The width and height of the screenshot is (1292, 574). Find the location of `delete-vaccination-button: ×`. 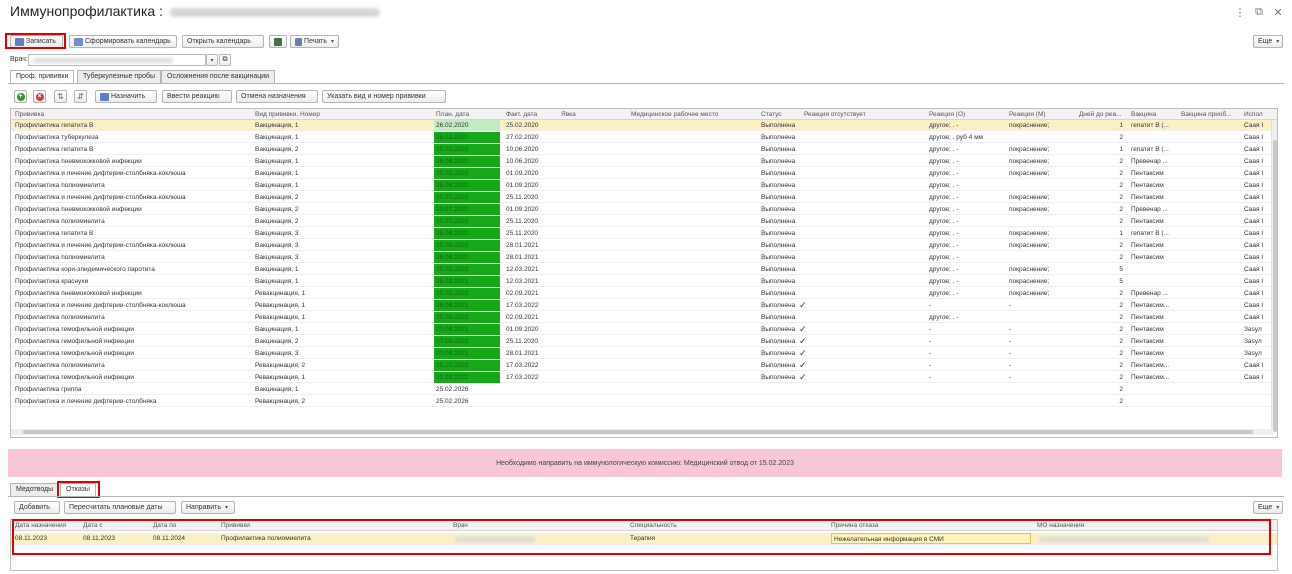

delete-vaccination-button: × is located at coordinates (39, 96).